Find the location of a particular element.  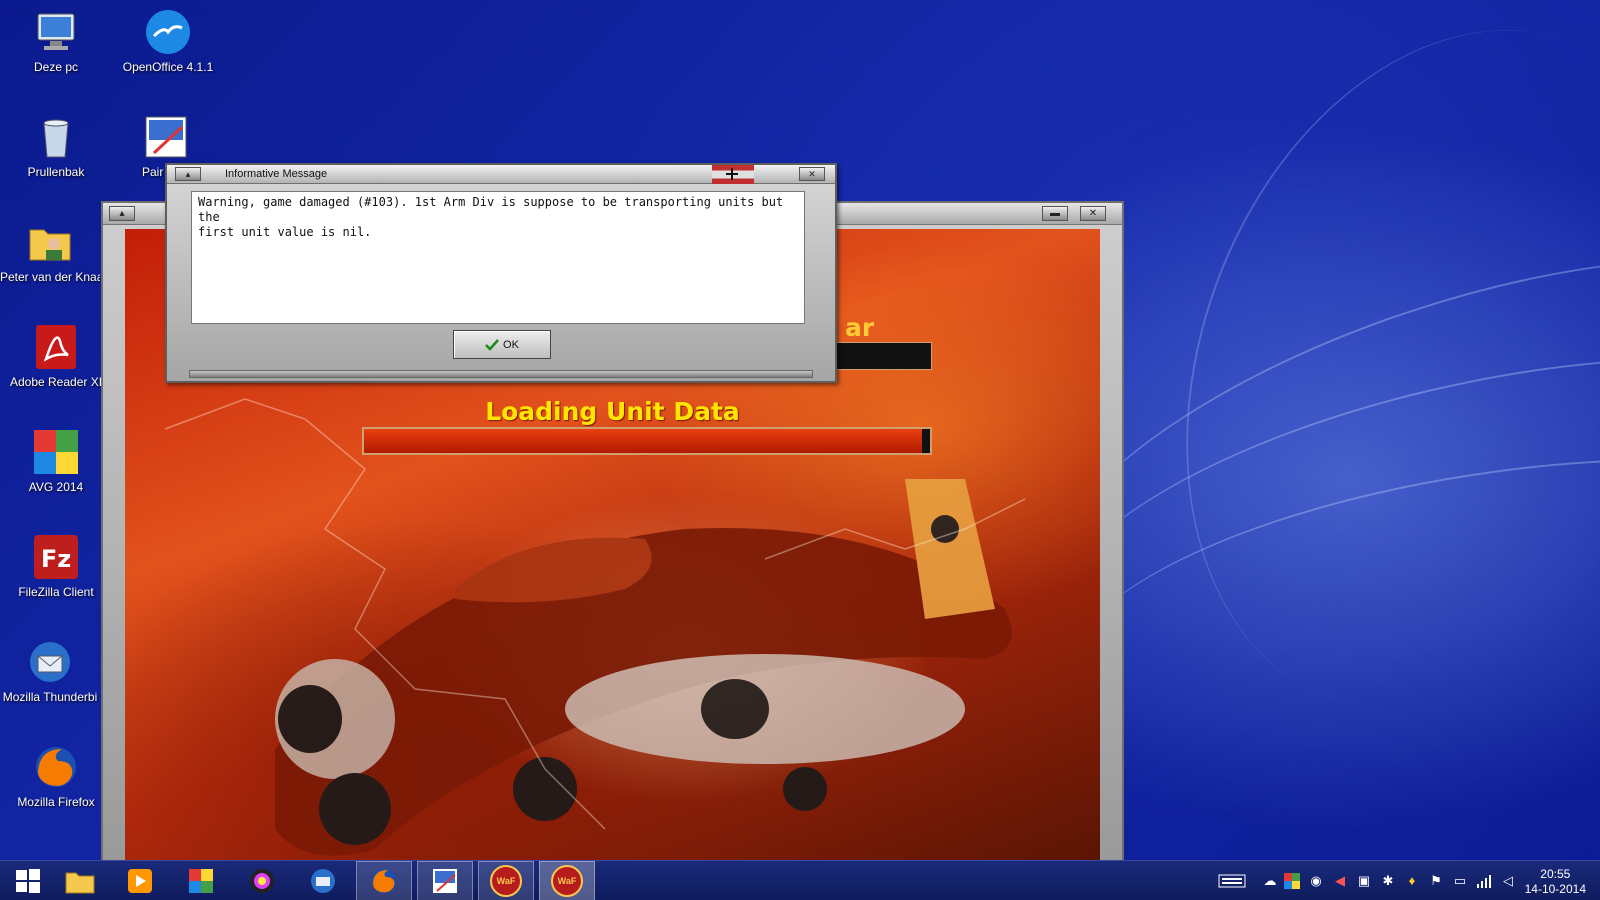

onedrive-icon: ☁ is located at coordinates (1270, 881).